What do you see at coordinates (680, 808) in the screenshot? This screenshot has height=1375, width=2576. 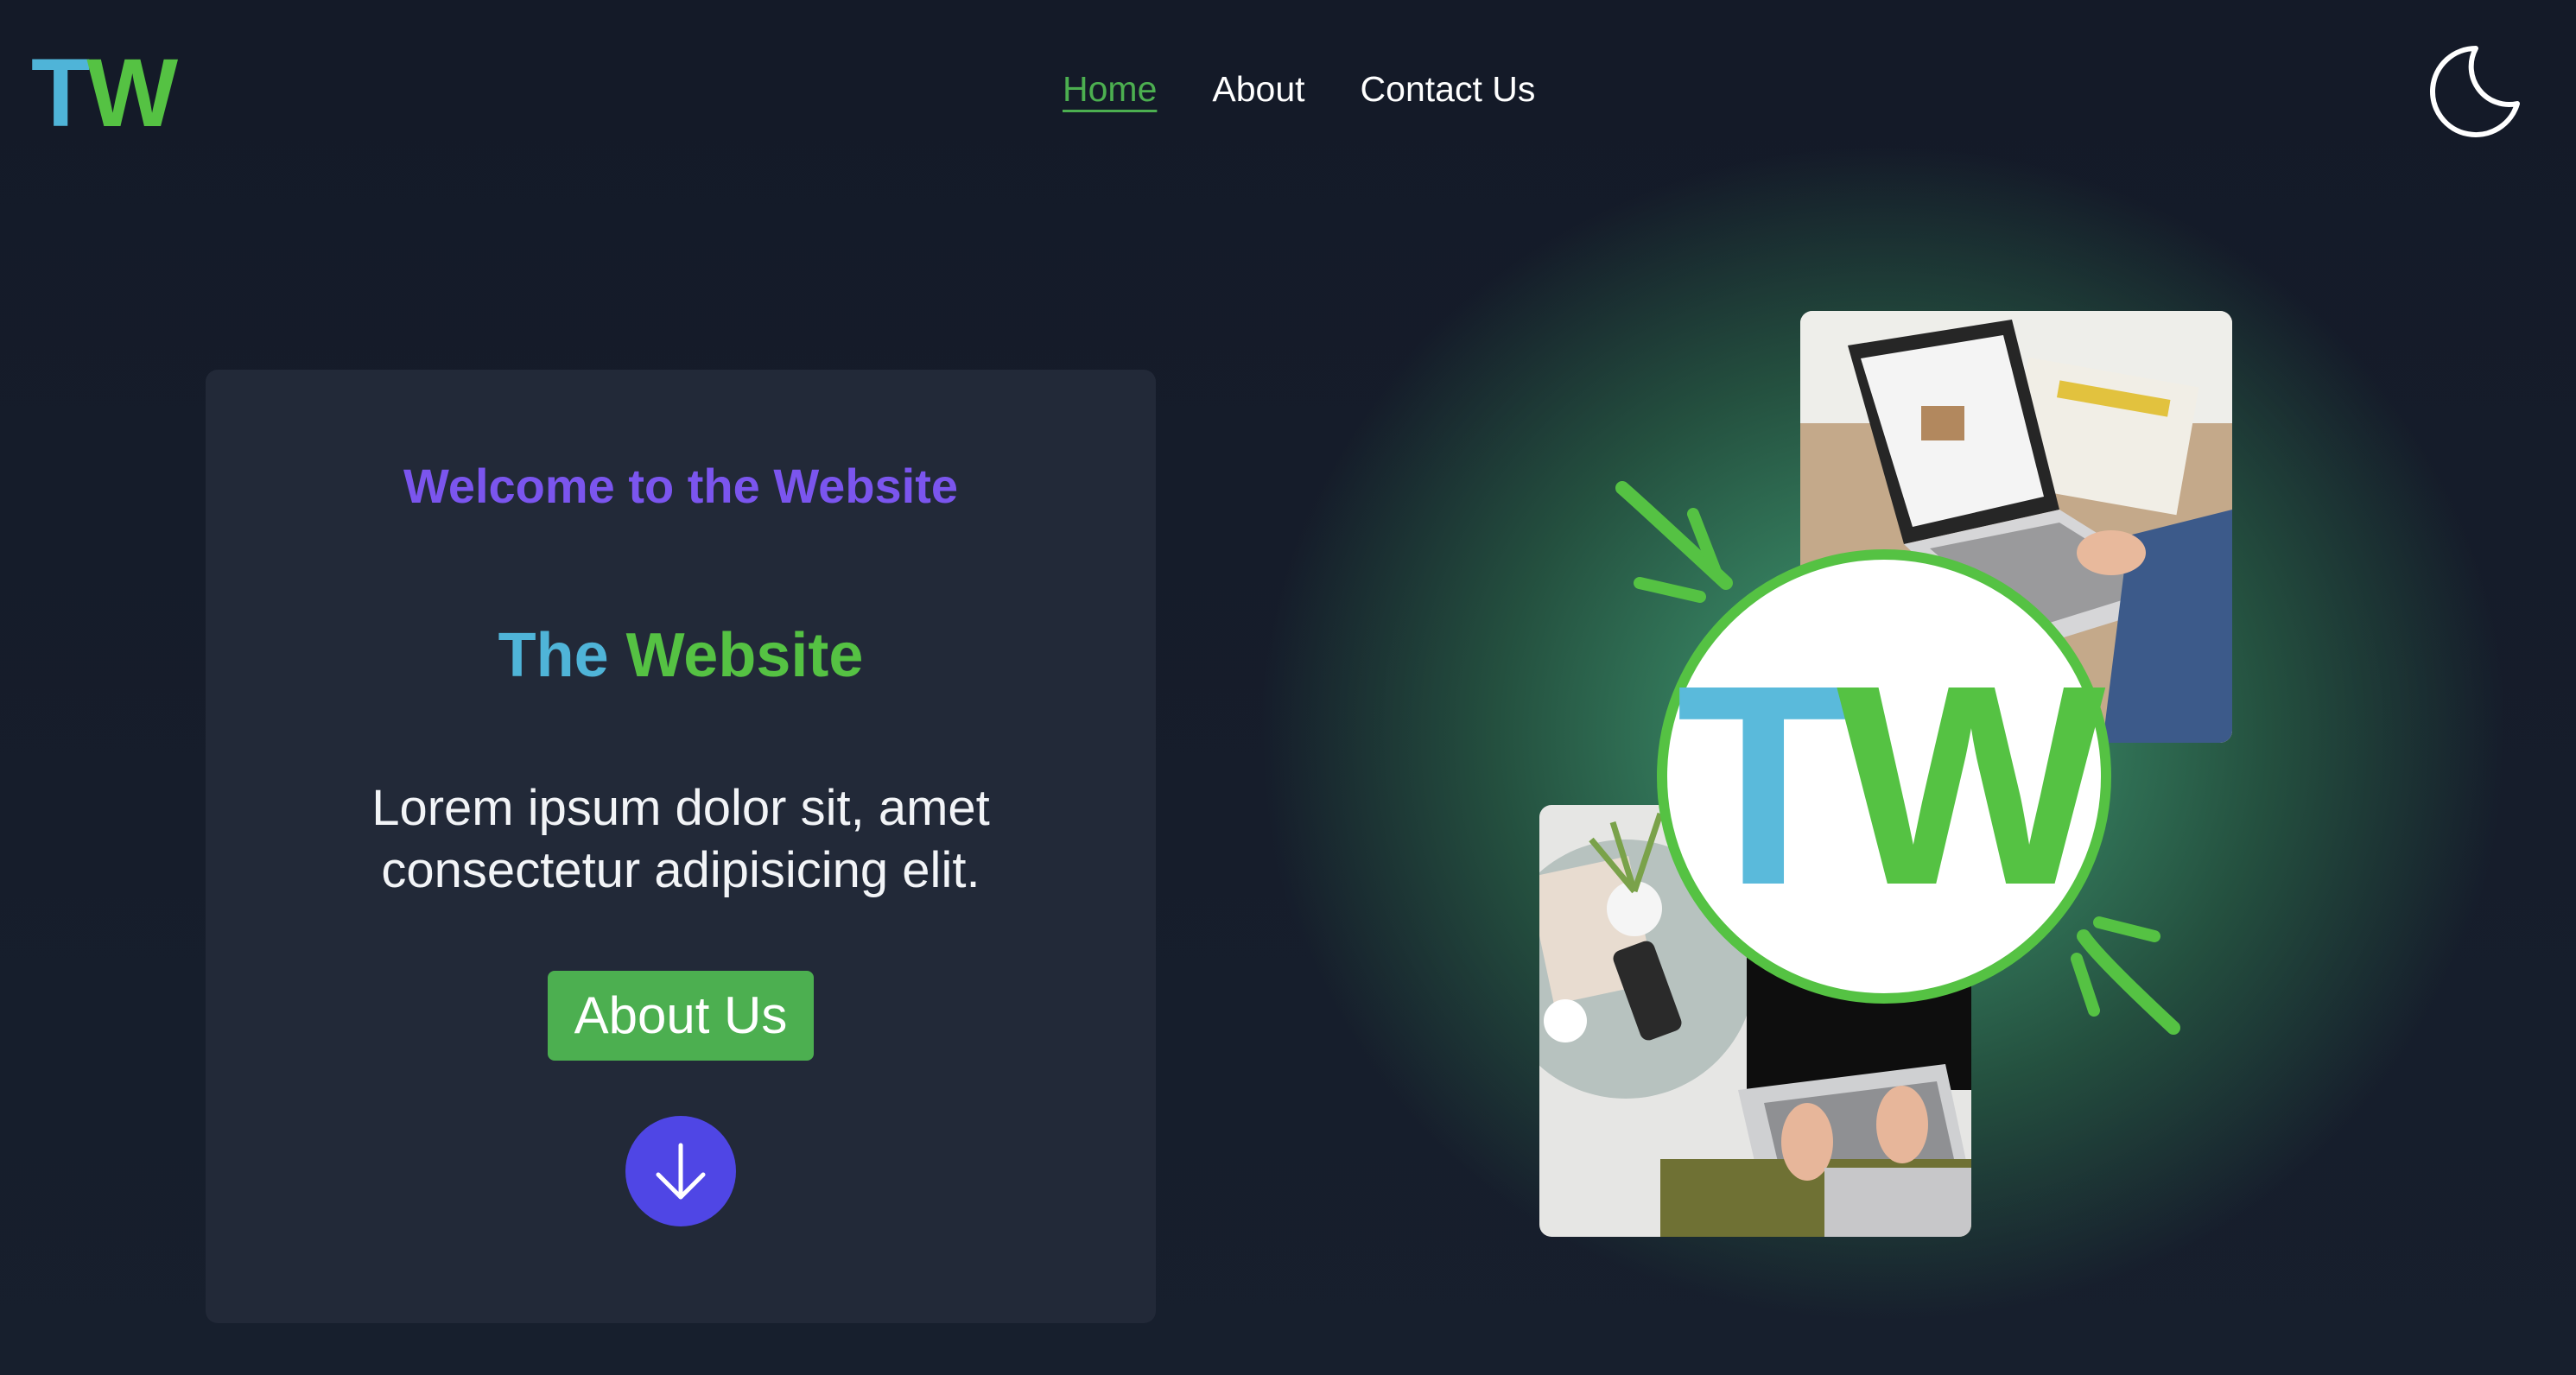 I see `hero-description-line1: Lorem ipsum dolor sit, amet` at bounding box center [680, 808].